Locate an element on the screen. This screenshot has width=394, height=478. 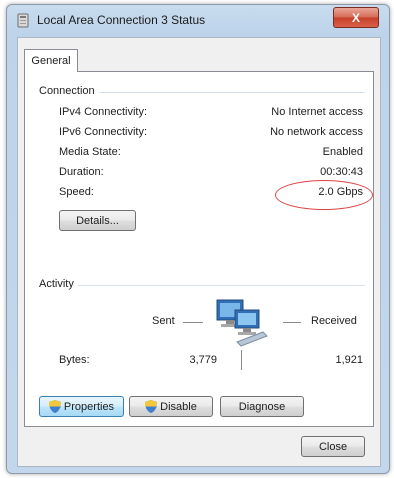
properties-button-label: Properties is located at coordinates (89, 406).